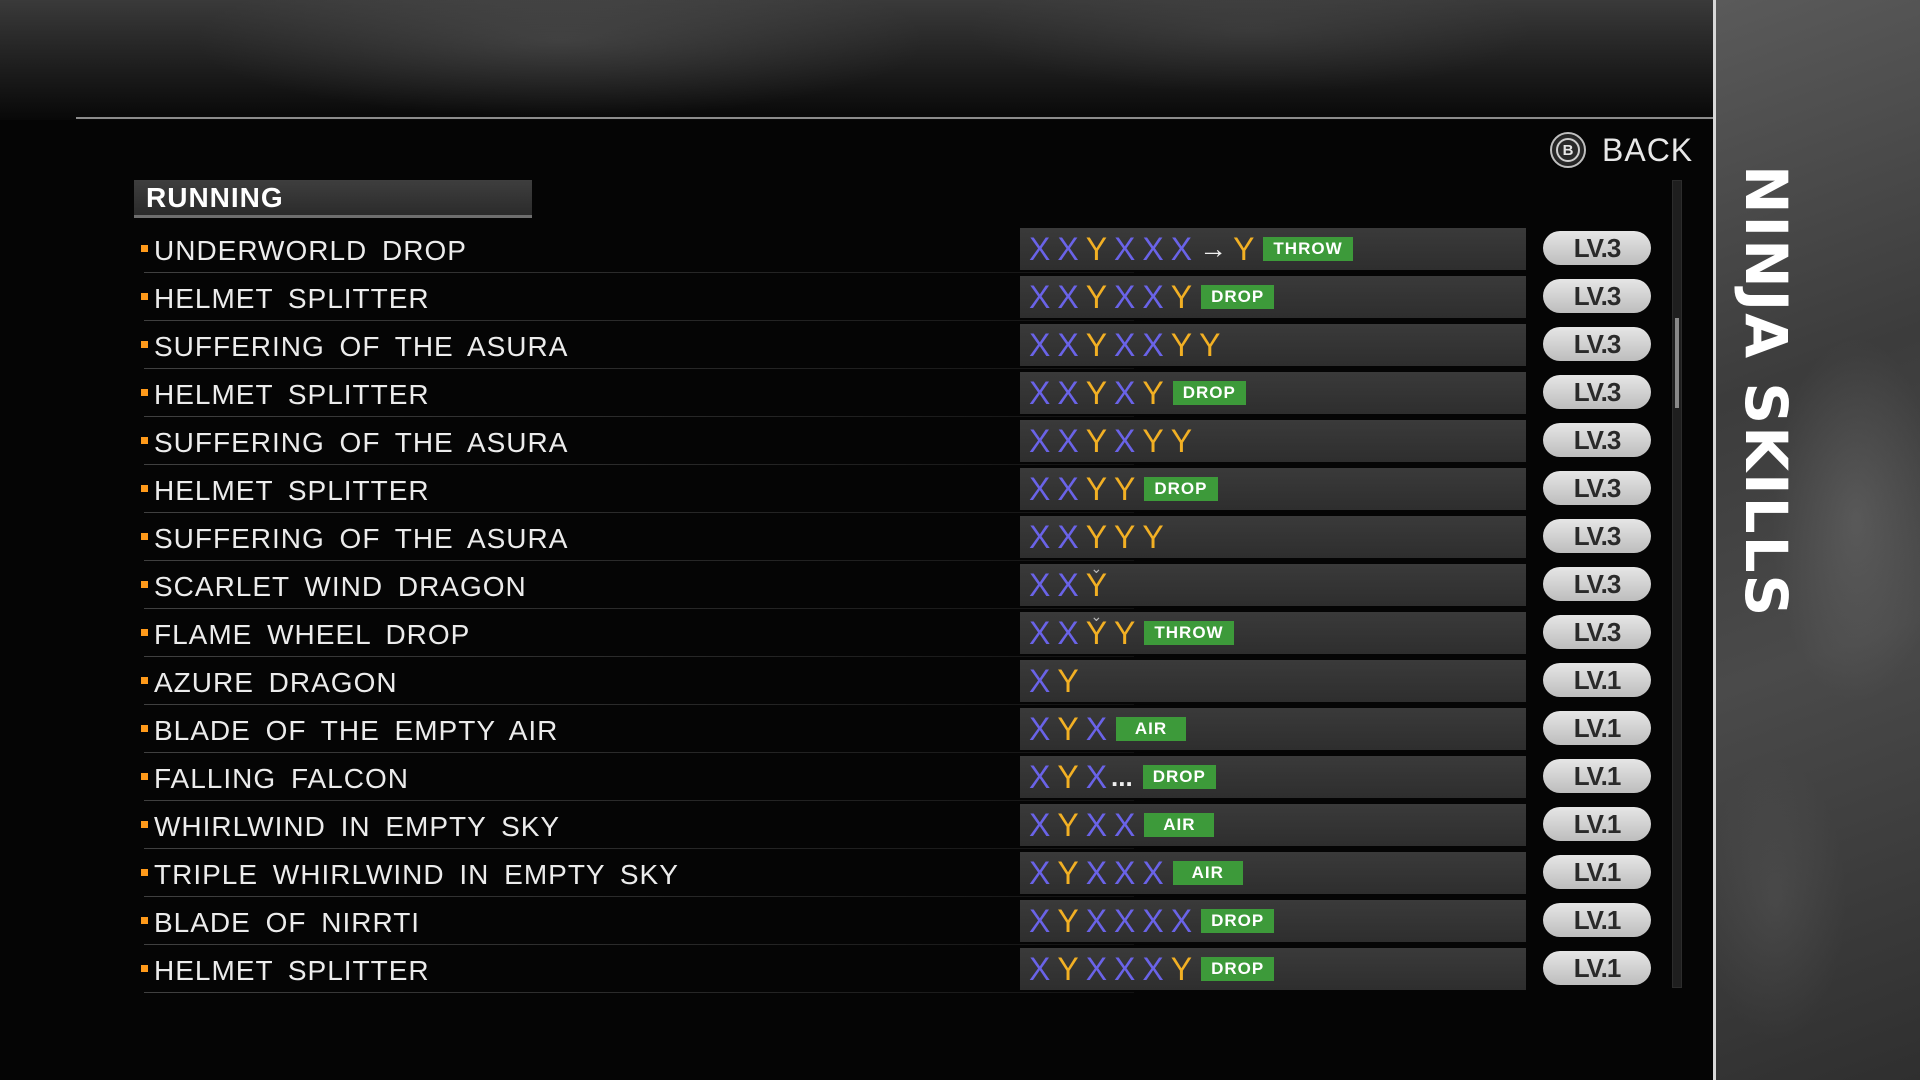 The image size is (1920, 1080). I want to click on move-type-tag: THROW, so click(1189, 633).